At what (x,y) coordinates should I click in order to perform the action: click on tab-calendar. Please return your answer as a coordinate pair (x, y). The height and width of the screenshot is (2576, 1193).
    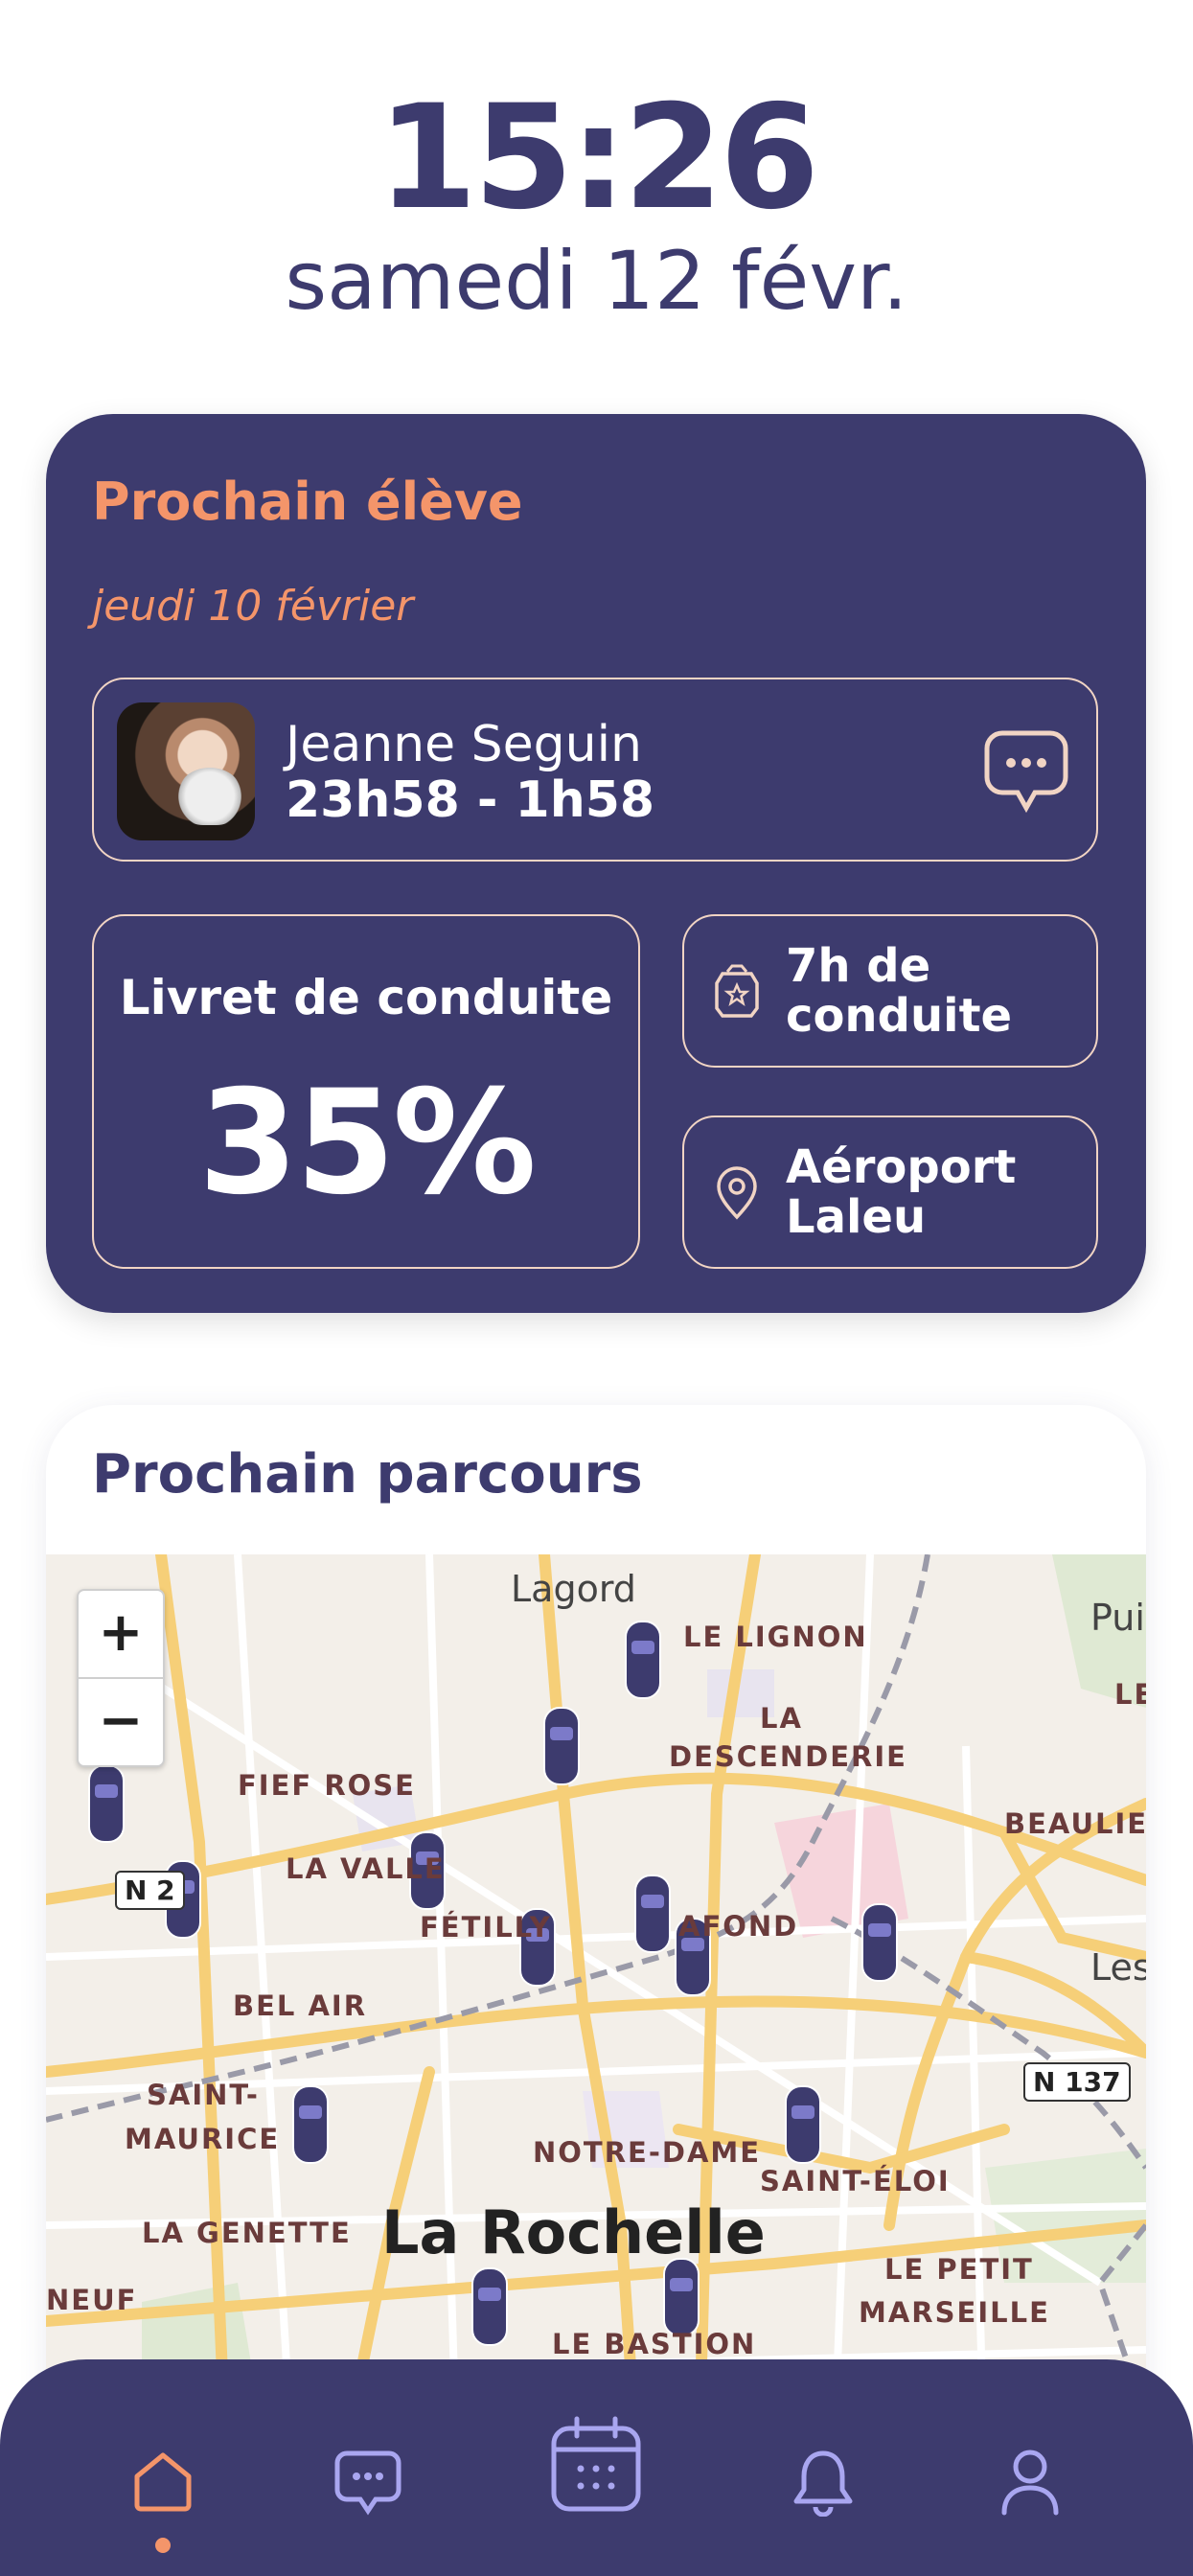
    Looking at the image, I should click on (596, 2467).